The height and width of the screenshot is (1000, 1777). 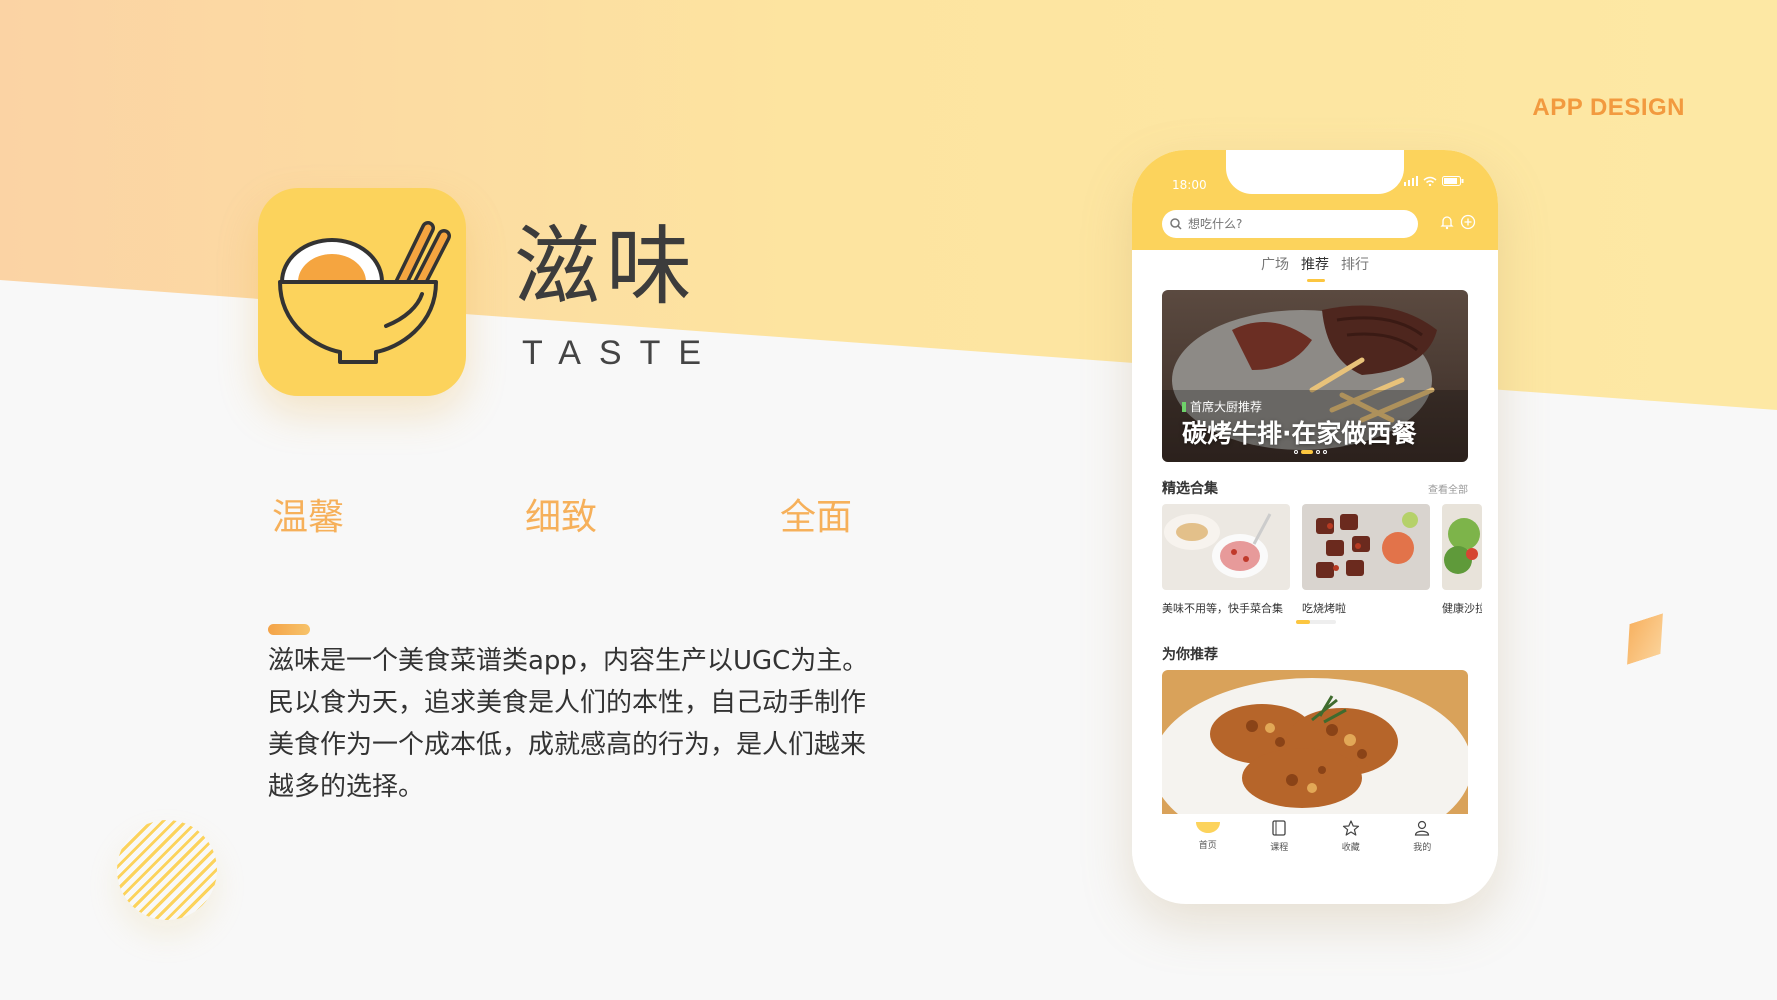 I want to click on bottom-tabbar: 首页 课程 收藏 我的, so click(x=1315, y=844).